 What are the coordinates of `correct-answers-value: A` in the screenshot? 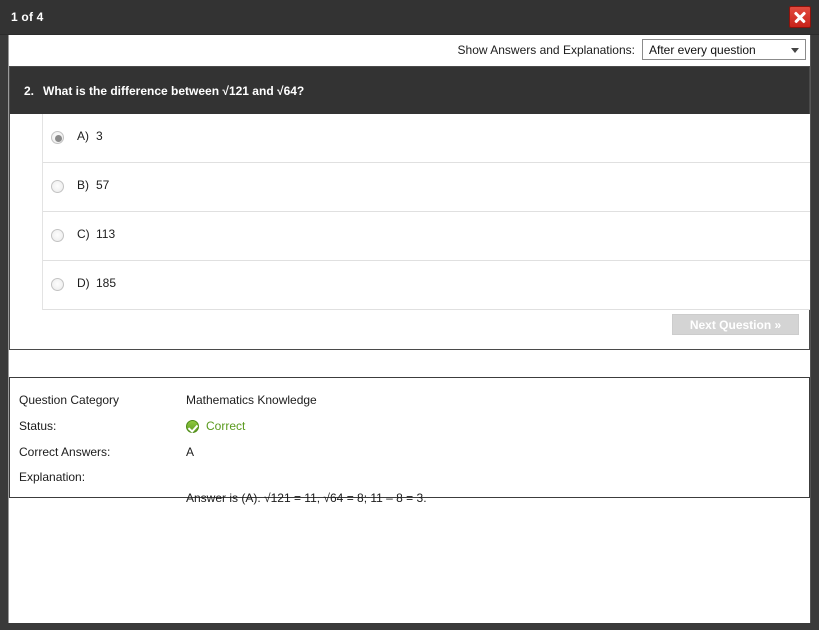 It's located at (190, 452).